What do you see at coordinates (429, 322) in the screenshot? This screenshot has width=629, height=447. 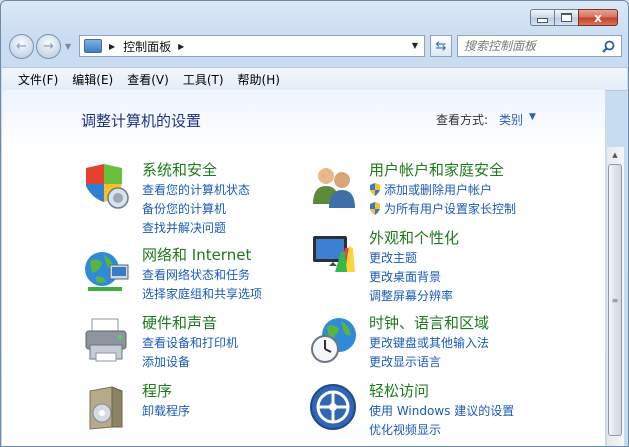 I see `category-title: 时钟、语言和区域` at bounding box center [429, 322].